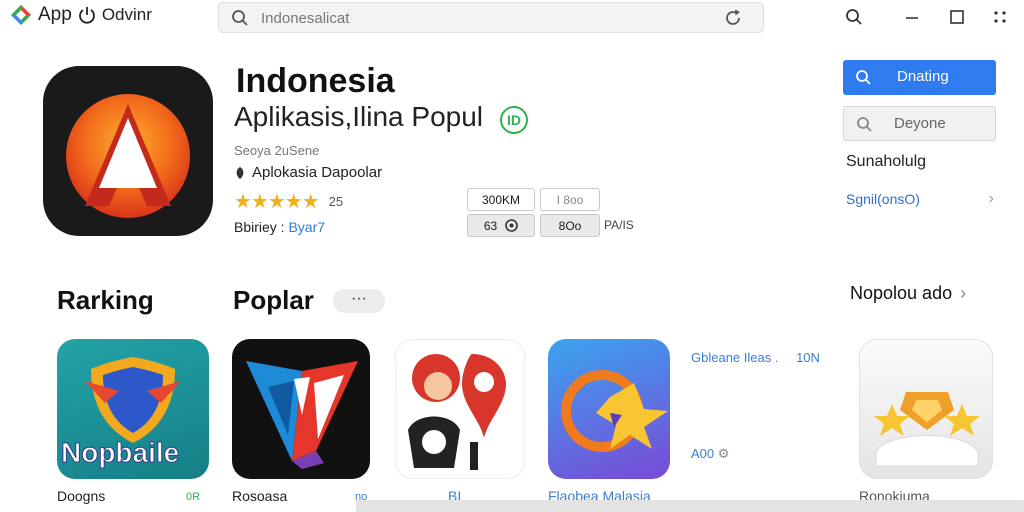 Image resolution: width=1024 pixels, height=512 pixels. I want to click on download-icon, so click(511, 225).